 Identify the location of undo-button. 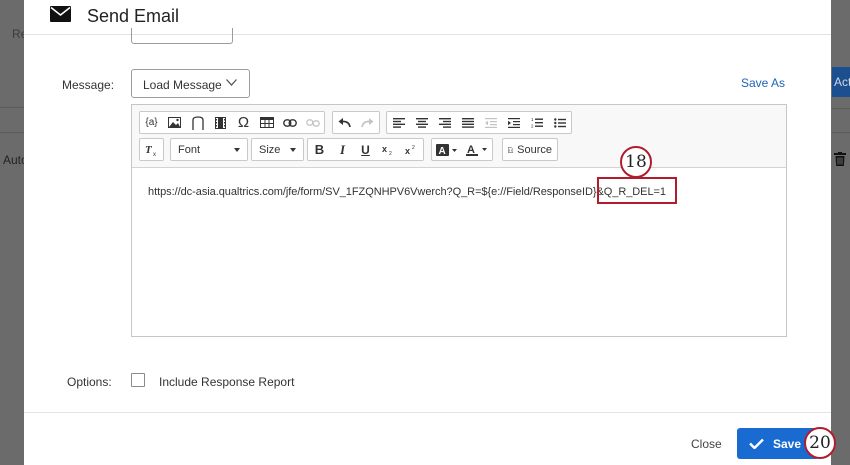
(344, 122).